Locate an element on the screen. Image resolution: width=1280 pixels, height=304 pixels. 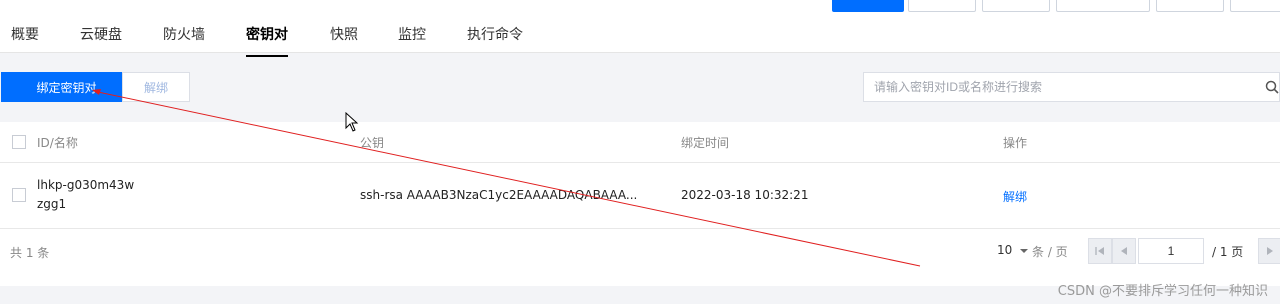
search-box is located at coordinates (1071, 87).